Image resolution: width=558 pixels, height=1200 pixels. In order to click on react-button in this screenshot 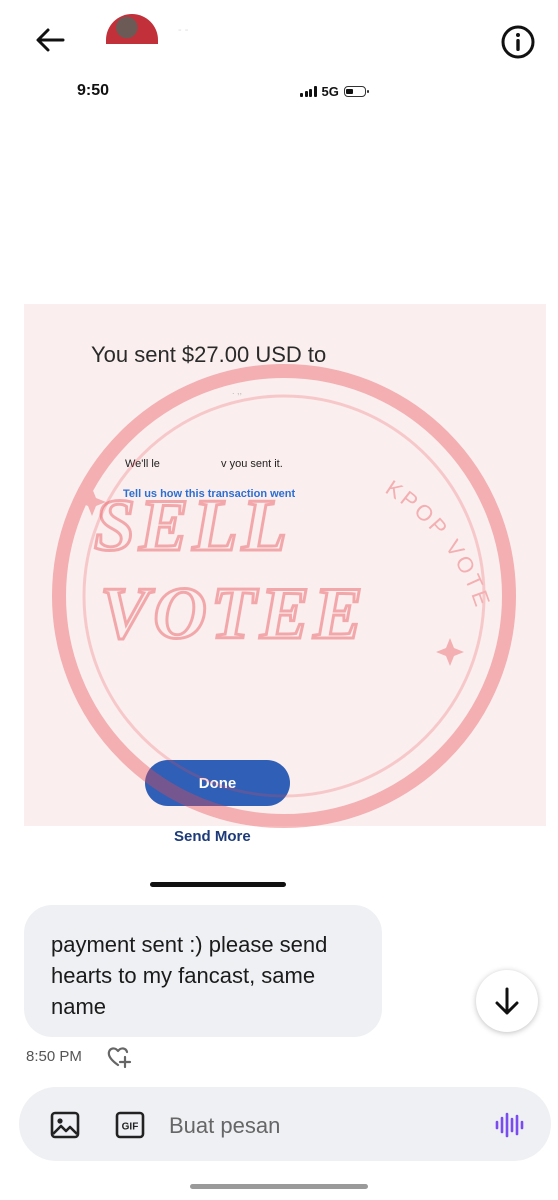, I will do `click(119, 1057)`.